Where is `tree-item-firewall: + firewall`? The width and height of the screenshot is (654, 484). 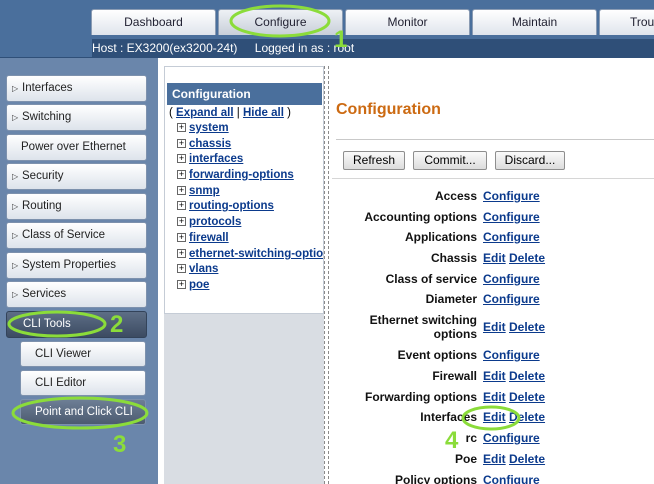
tree-item-firewall: + firewall is located at coordinates (203, 239).